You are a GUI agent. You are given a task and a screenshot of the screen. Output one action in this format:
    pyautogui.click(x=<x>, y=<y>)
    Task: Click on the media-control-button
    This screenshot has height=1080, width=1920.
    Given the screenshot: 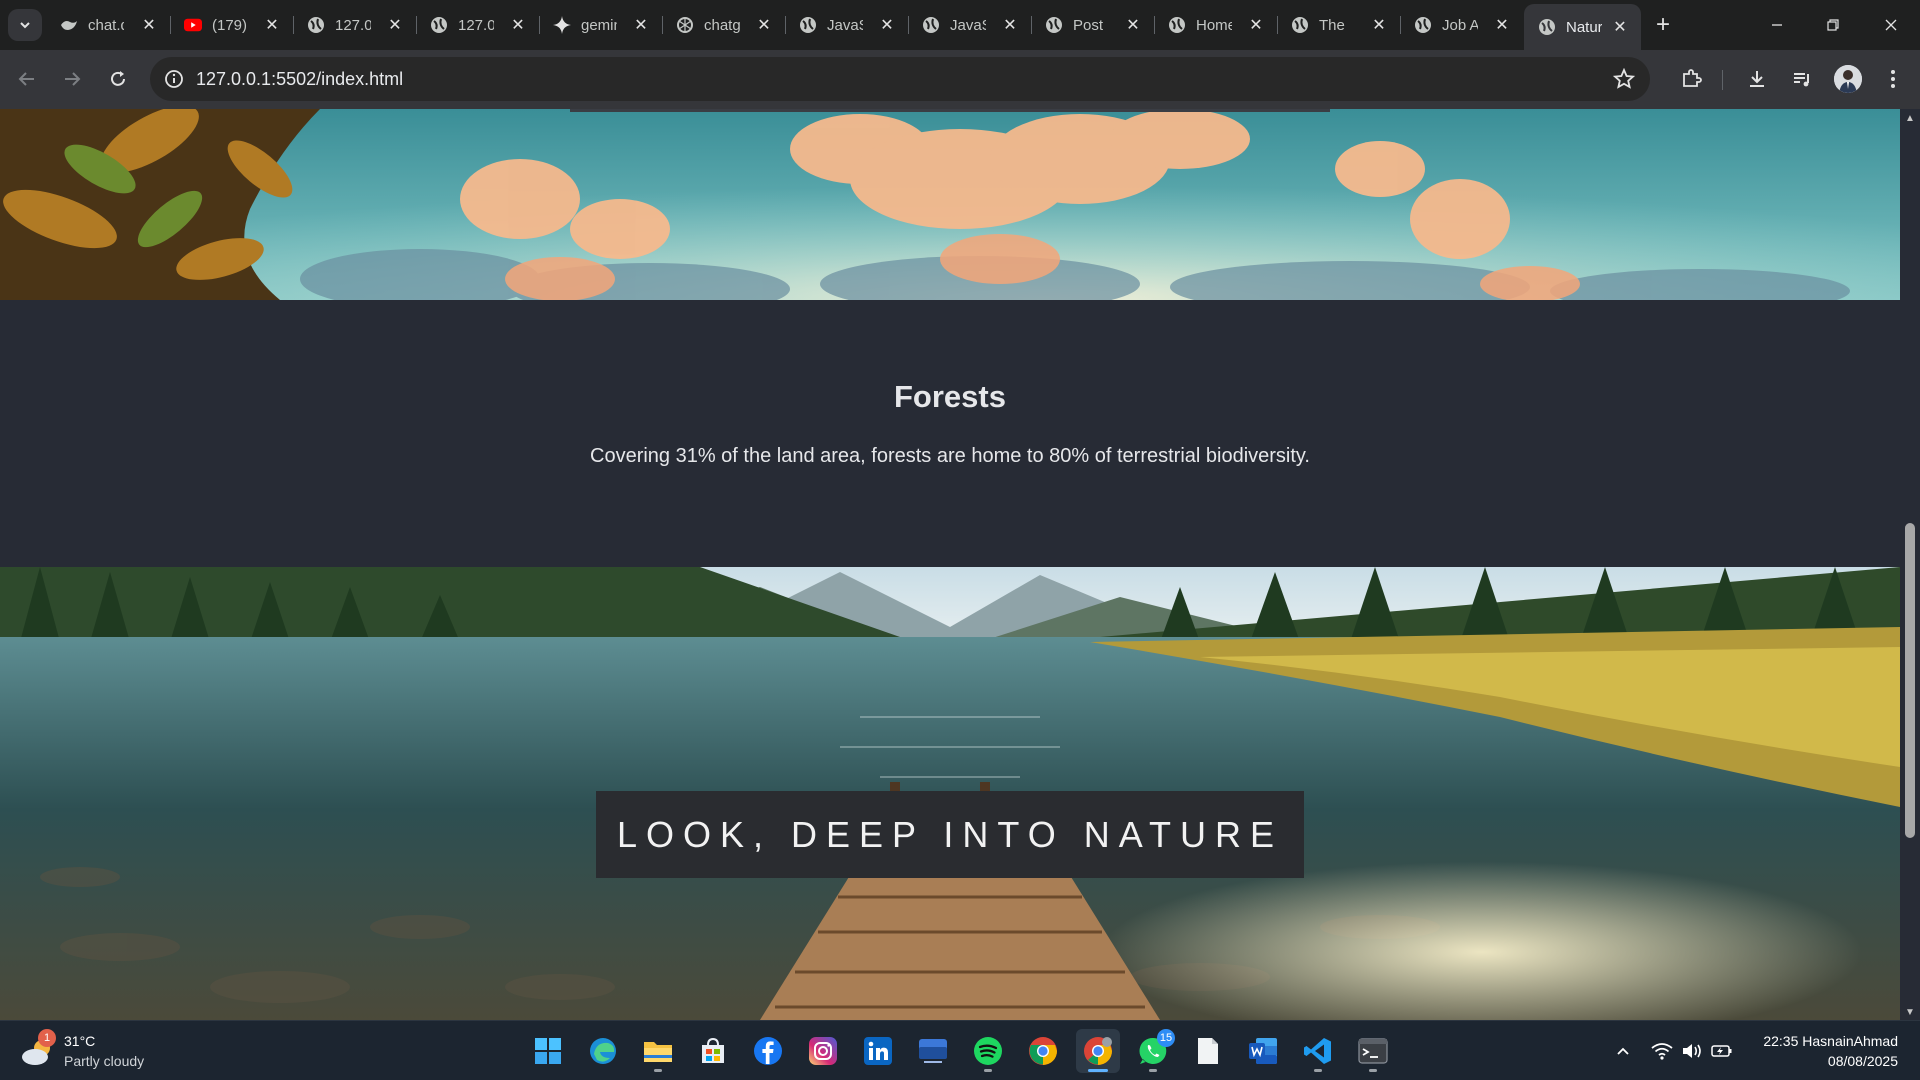 What is the action you would take?
    pyautogui.click(x=1802, y=79)
    